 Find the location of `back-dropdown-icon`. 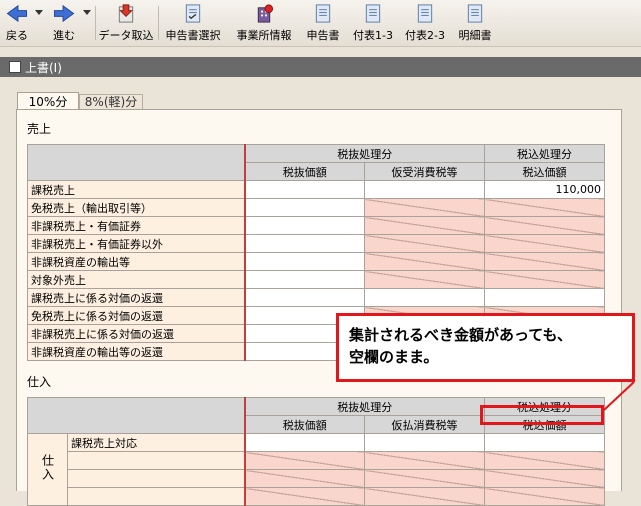

back-dropdown-icon is located at coordinates (39, 12).